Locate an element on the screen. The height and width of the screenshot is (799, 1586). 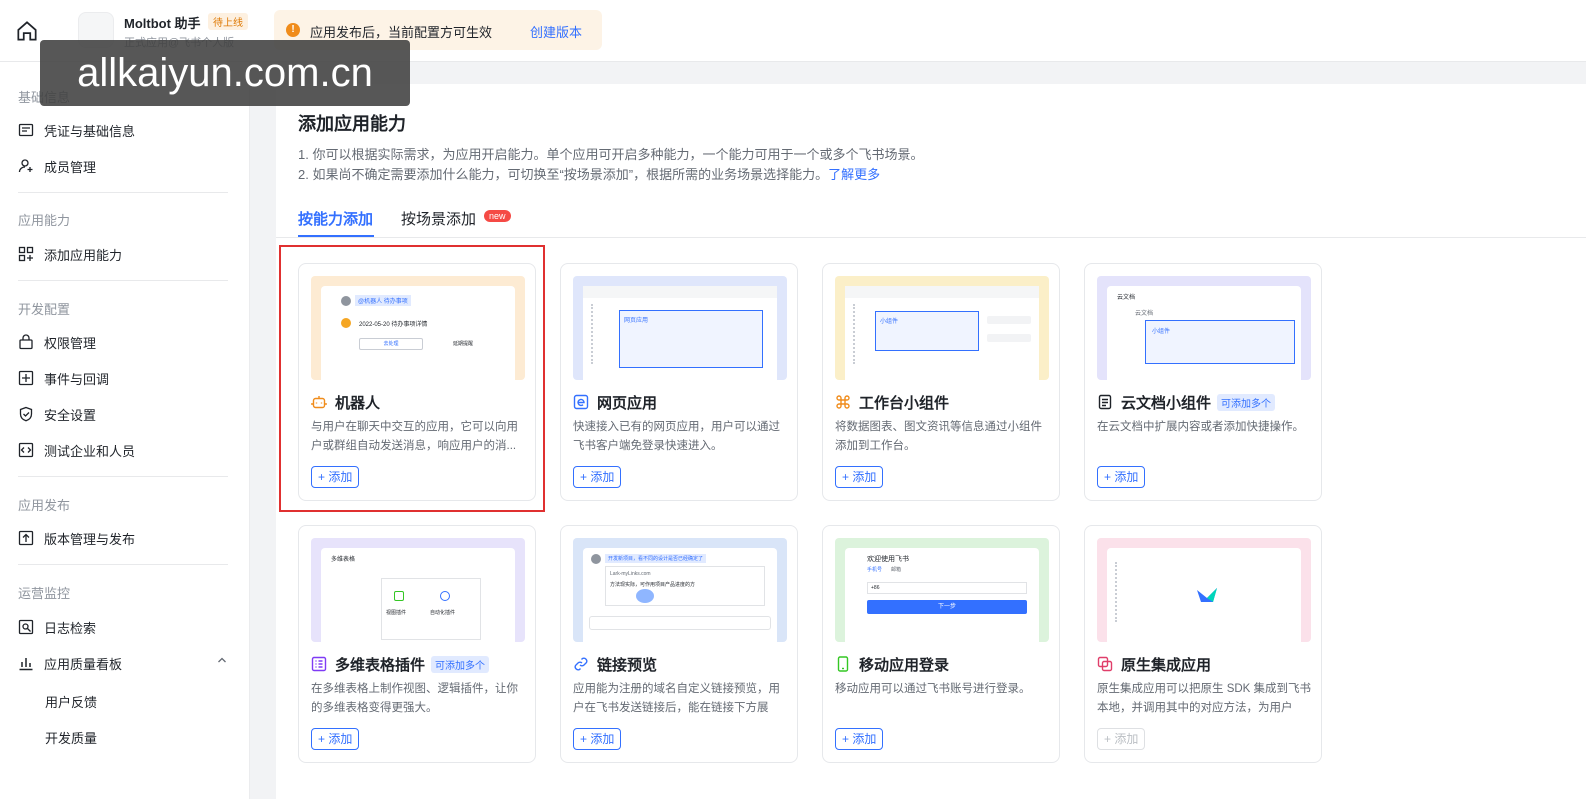
thumb-link-url: Lark-myLinks.com is located at coordinates (630, 574).